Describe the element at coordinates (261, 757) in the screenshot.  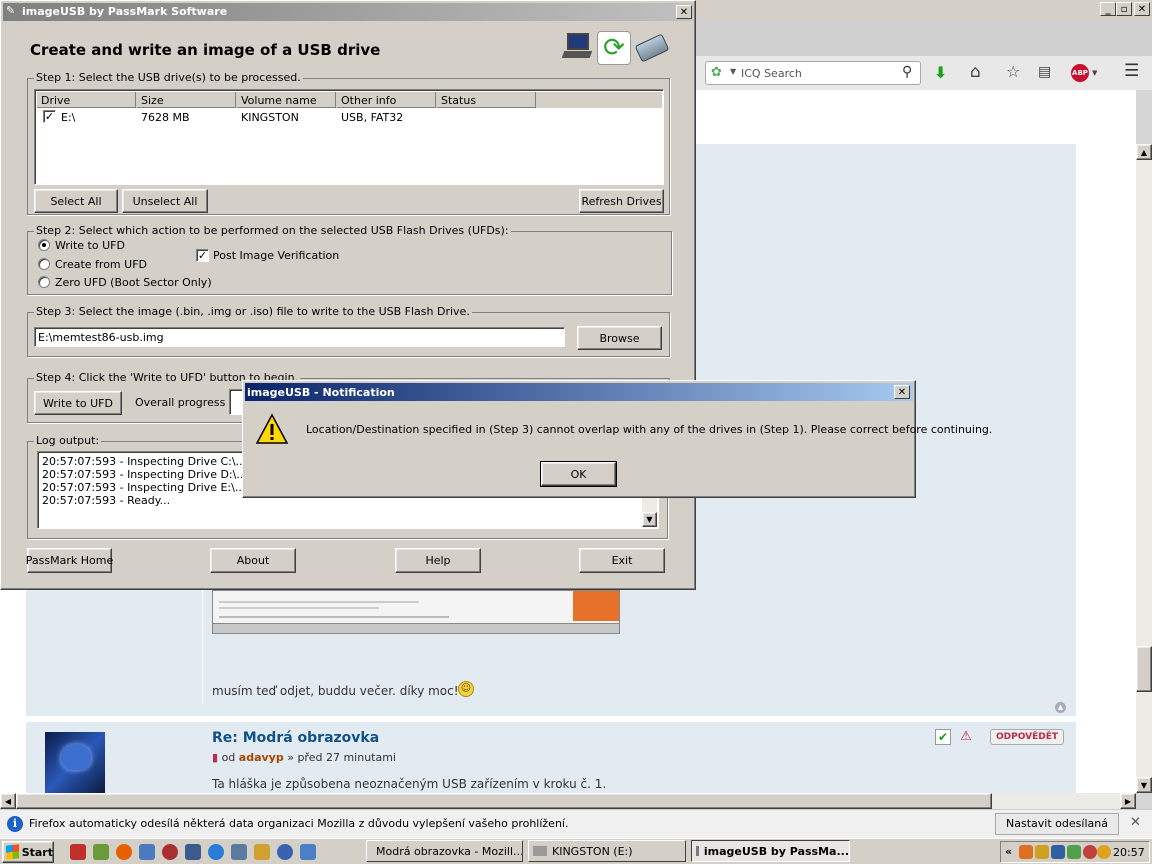
I see `author-link: adavyp` at that location.